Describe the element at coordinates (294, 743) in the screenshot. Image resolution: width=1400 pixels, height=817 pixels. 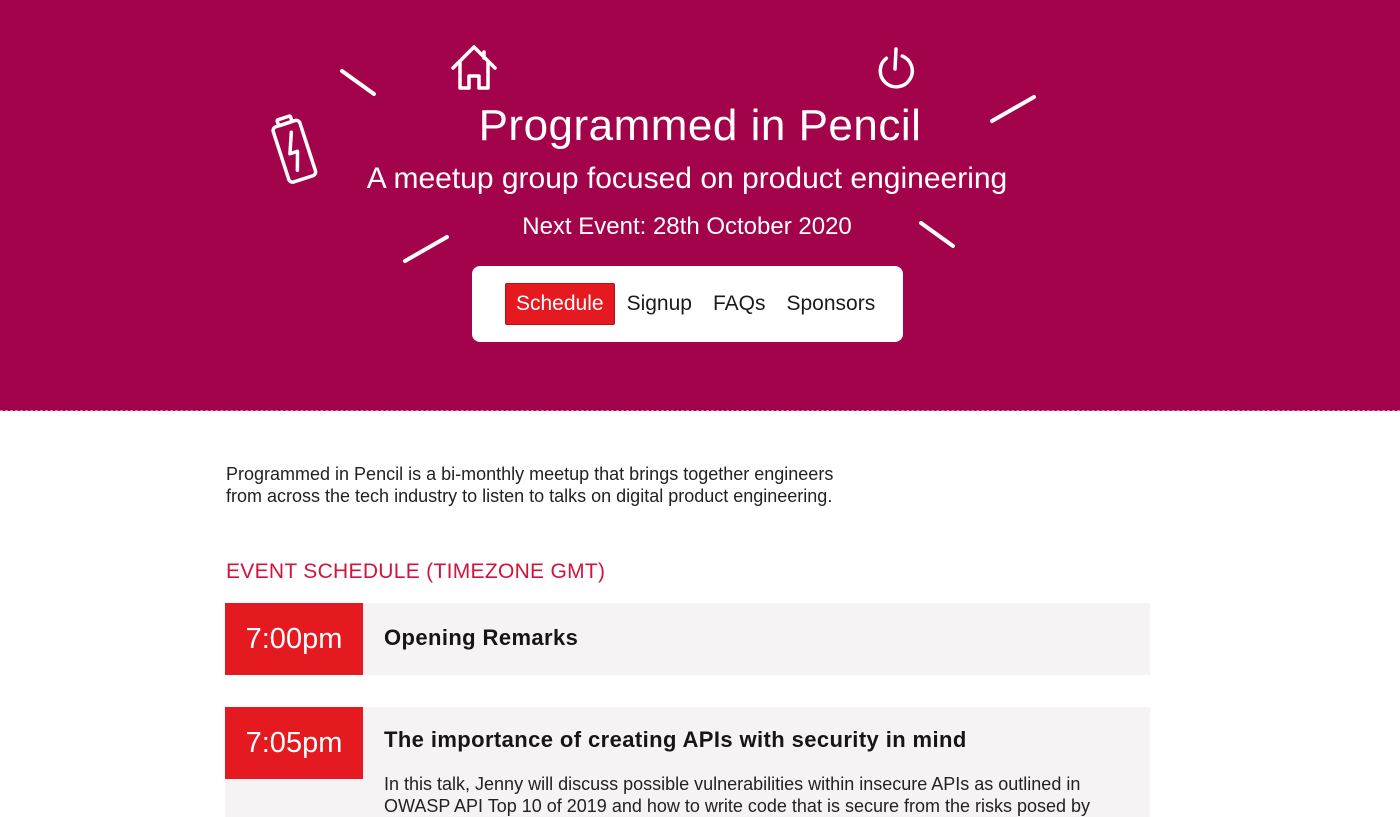
I see `slot-time: 7:05pm` at that location.